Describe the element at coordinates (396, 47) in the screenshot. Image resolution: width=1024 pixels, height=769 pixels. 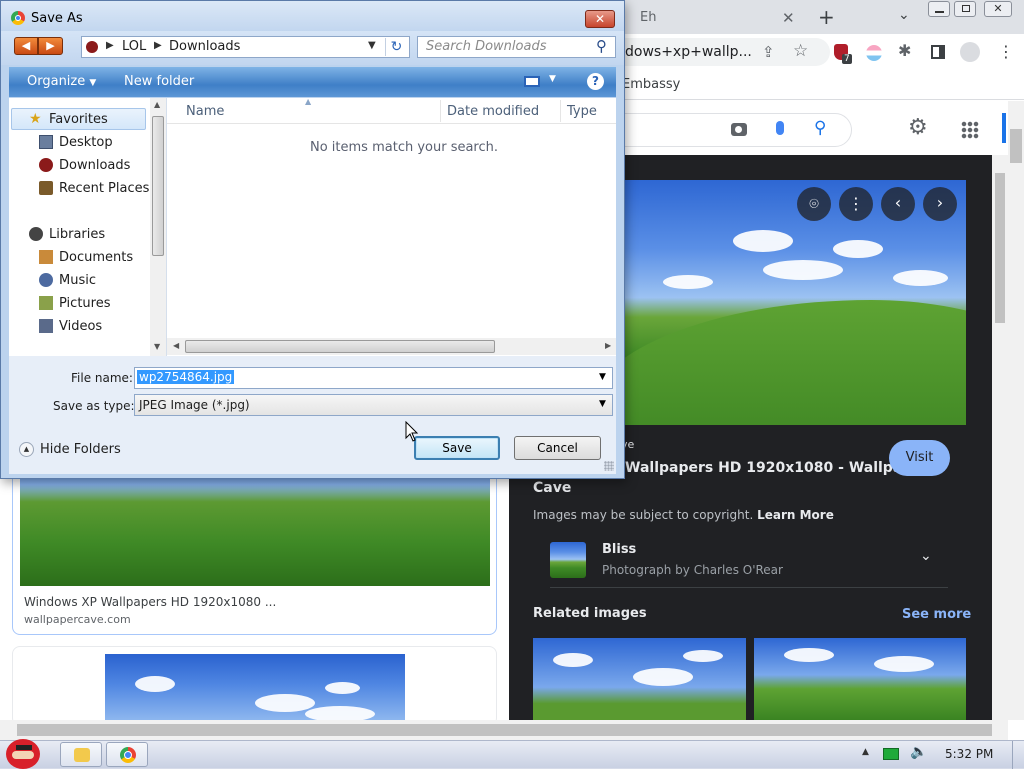
I see `refresh-icon: ↻` at that location.